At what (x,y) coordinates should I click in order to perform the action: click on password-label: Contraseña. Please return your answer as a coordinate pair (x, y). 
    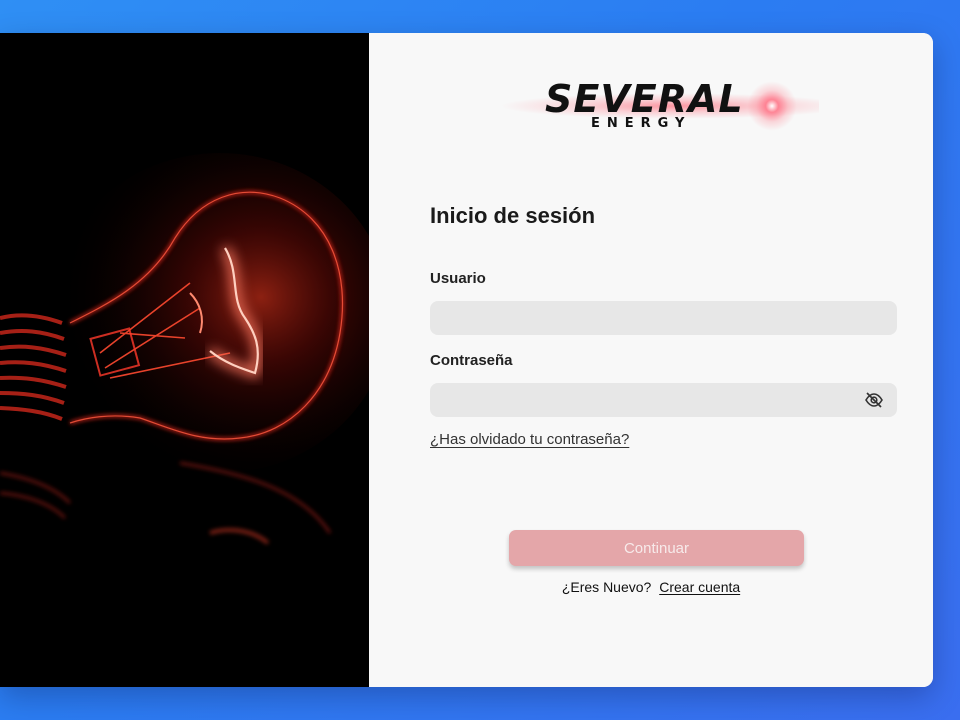
    Looking at the image, I should click on (471, 360).